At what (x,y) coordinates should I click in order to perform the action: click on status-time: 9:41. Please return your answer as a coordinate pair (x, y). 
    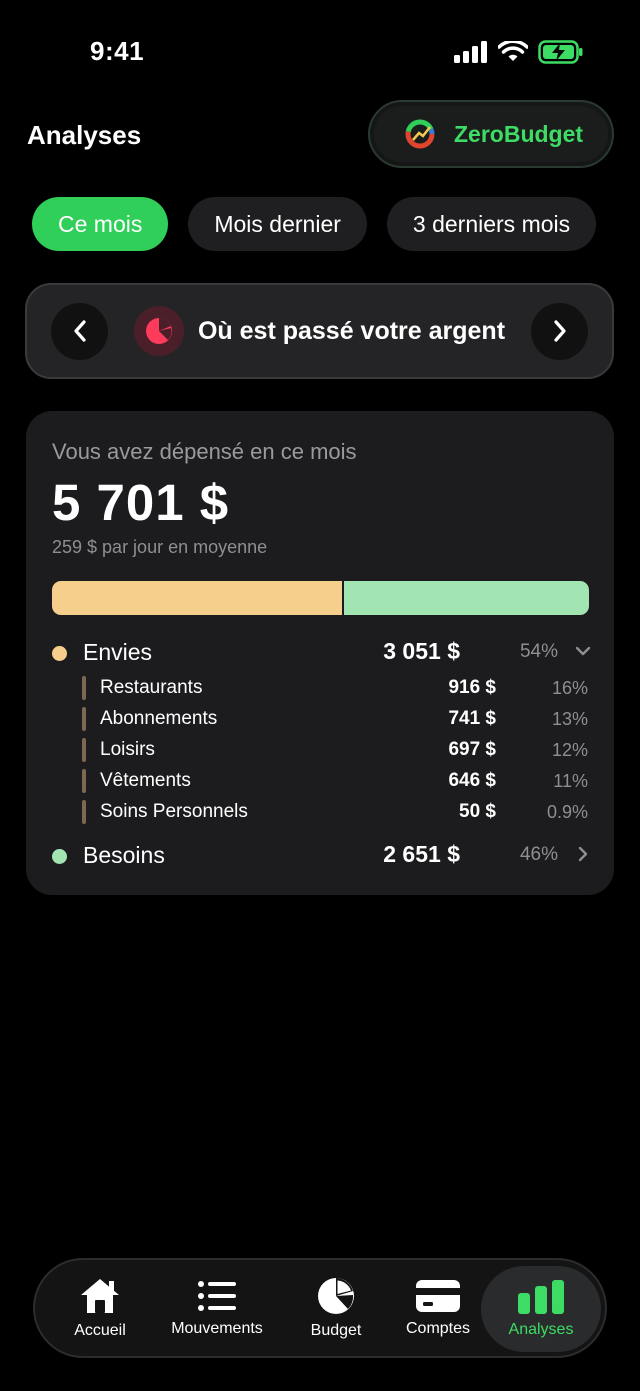
    Looking at the image, I should click on (117, 51).